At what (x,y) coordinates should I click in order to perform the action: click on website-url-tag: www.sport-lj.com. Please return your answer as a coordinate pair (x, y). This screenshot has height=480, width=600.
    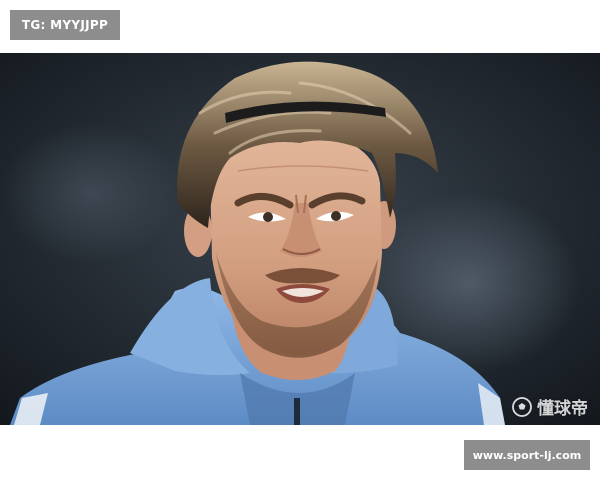
    Looking at the image, I should click on (527, 455).